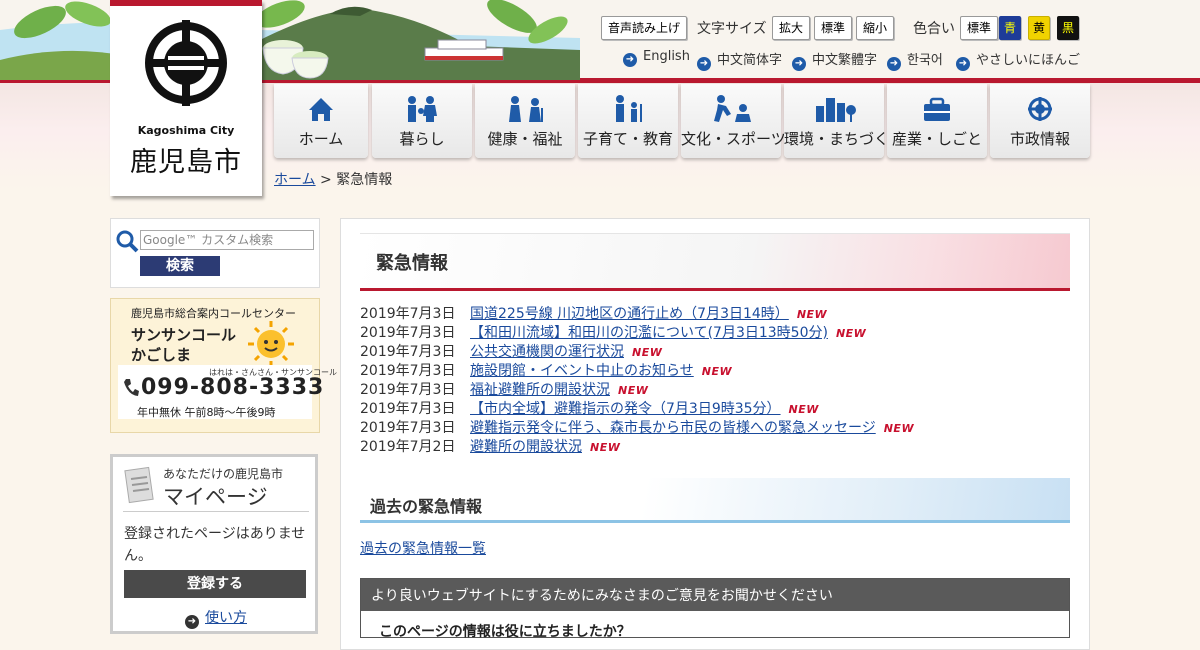 The height and width of the screenshot is (650, 1200). Describe the element at coordinates (295, 180) in the screenshot. I see `breadcrumb-home-link: ホーム` at that location.